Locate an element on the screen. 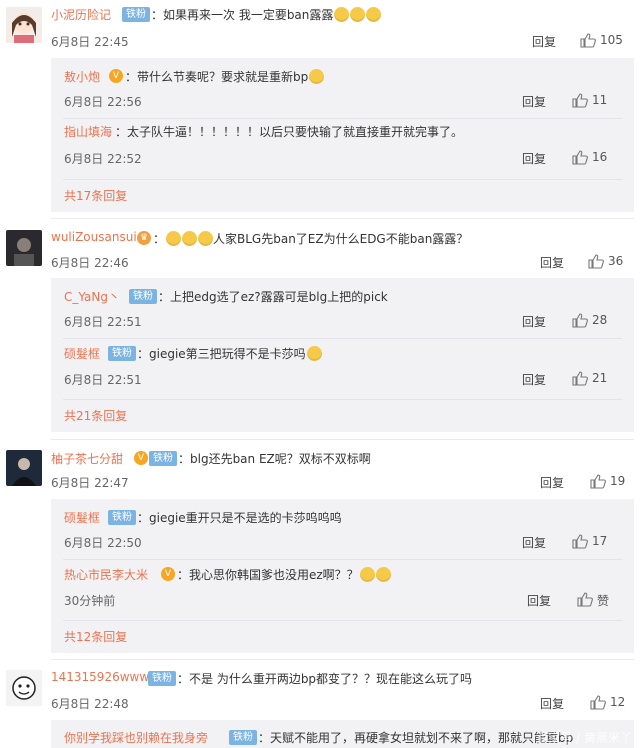 This screenshot has width=640, height=748. reply-text: ：我心思你韩国爹也没用ez啊？？ is located at coordinates (284, 574).